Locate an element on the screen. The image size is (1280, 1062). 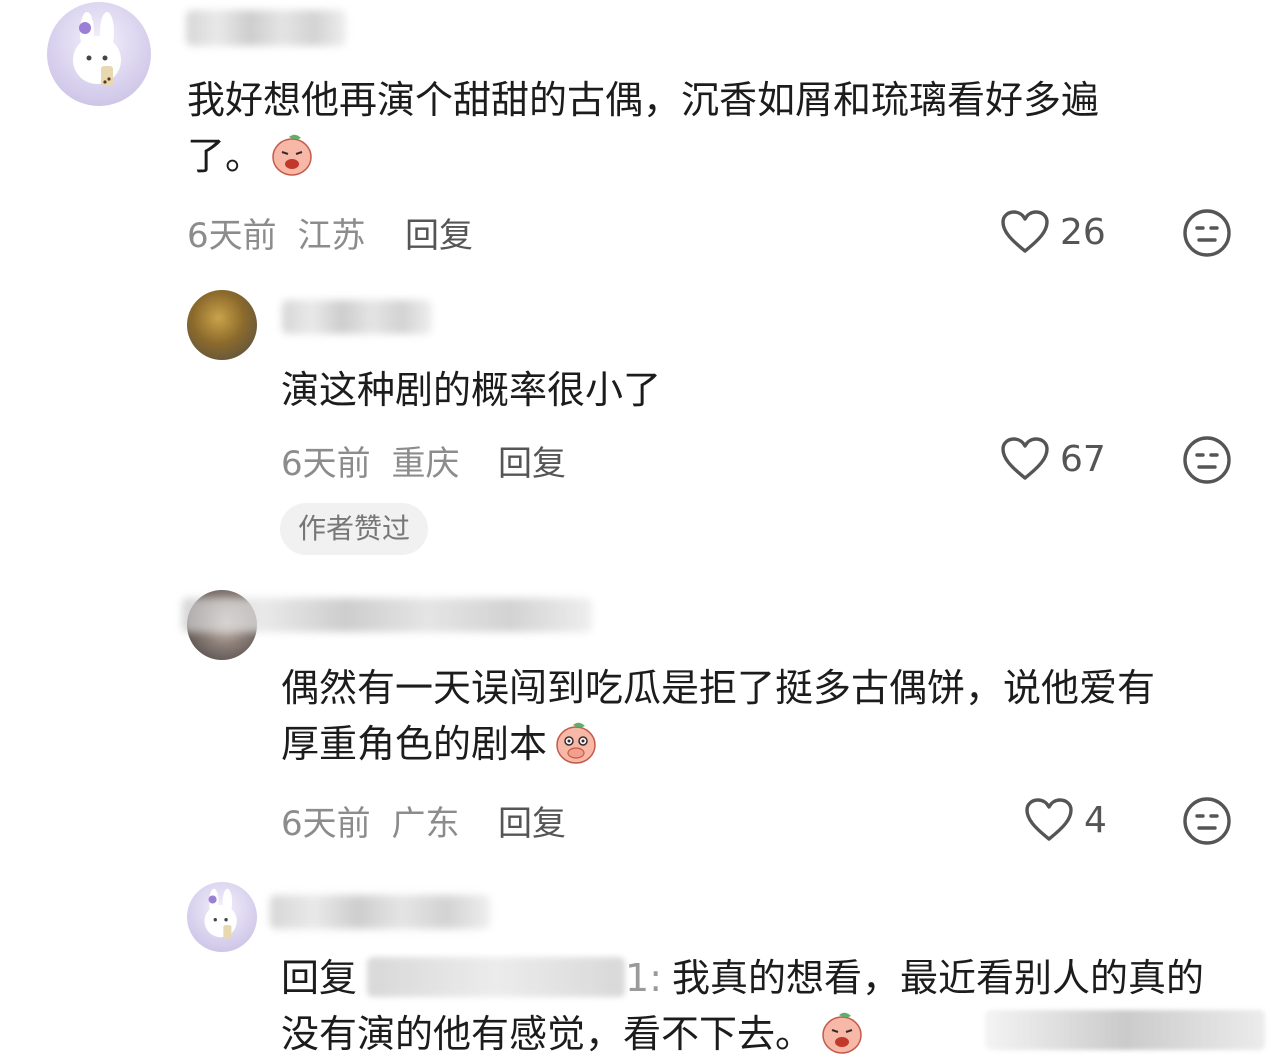
like-count: 4 is located at coordinates (1095, 820).